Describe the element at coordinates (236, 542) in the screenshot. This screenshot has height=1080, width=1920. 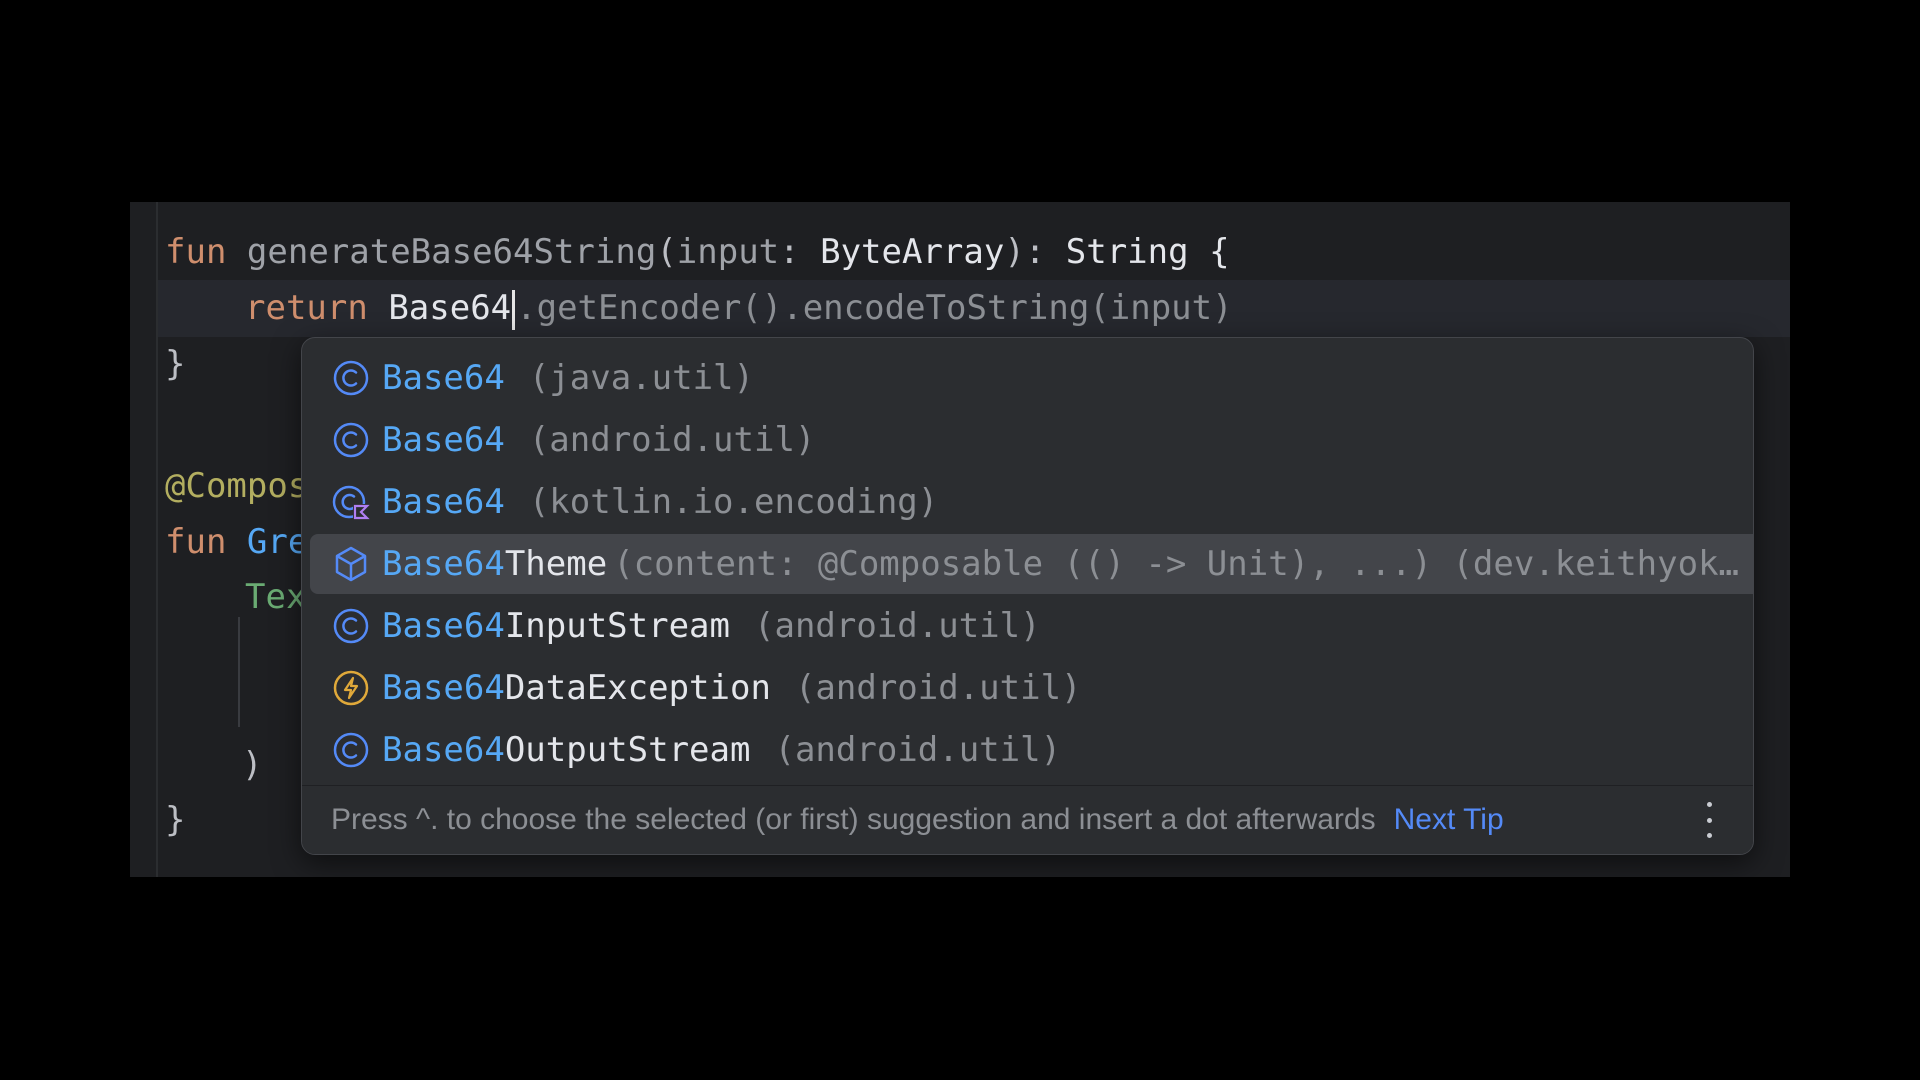
I see `code-line-fun: fun Gre` at that location.